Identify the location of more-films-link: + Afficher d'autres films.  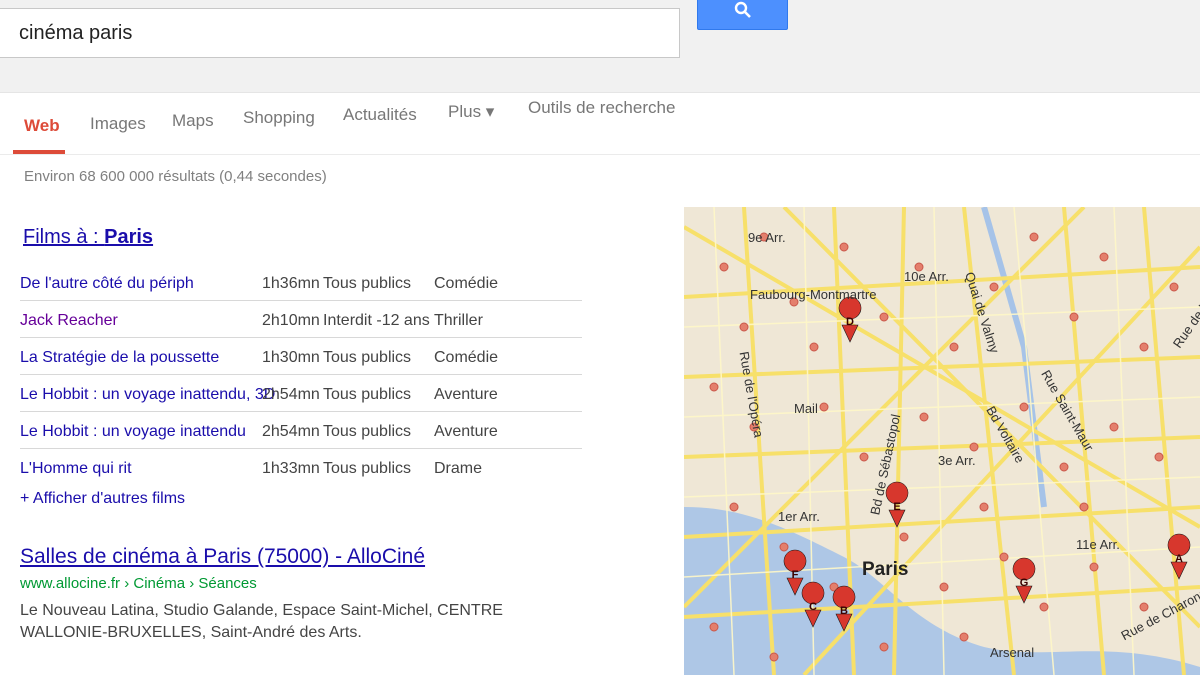
(102, 499).